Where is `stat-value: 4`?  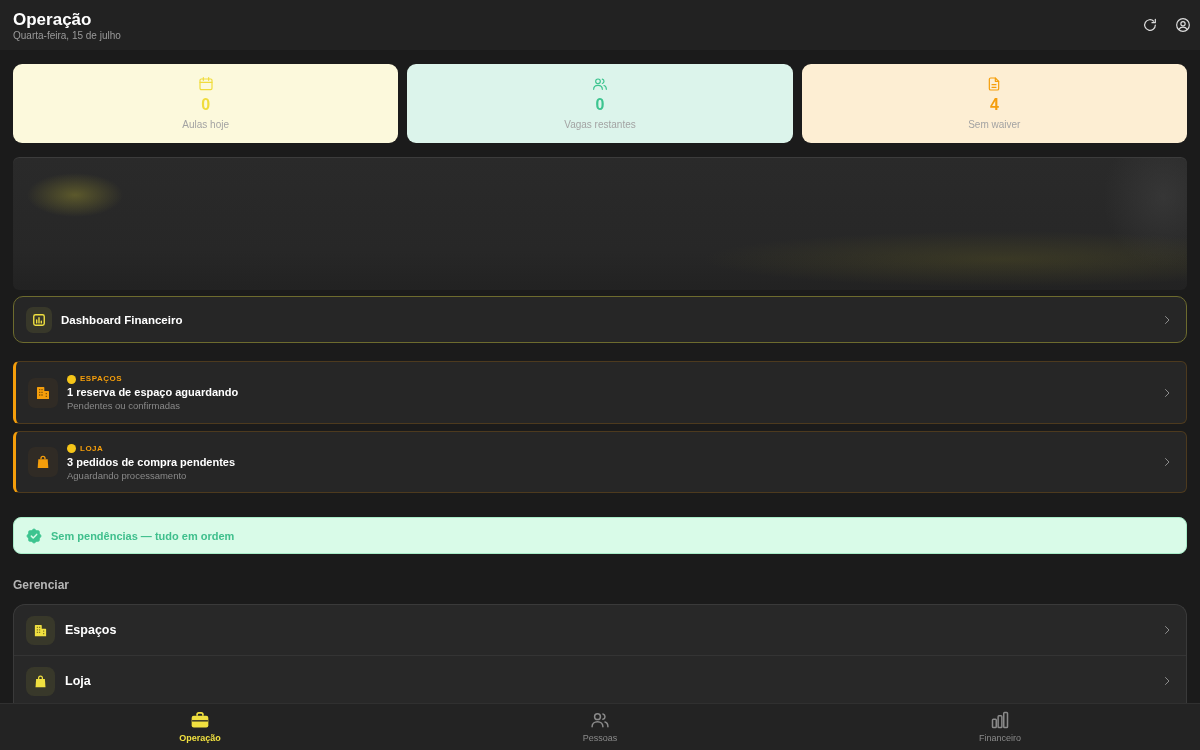 stat-value: 4 is located at coordinates (994, 105).